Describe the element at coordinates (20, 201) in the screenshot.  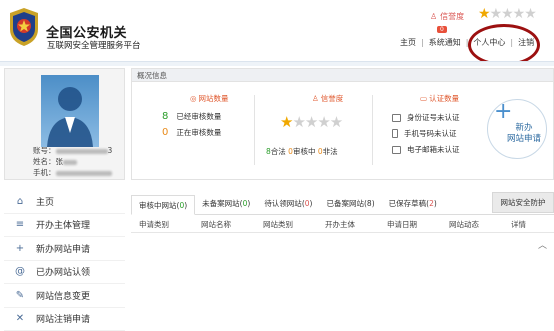
I see `home-icon: ⌂` at that location.